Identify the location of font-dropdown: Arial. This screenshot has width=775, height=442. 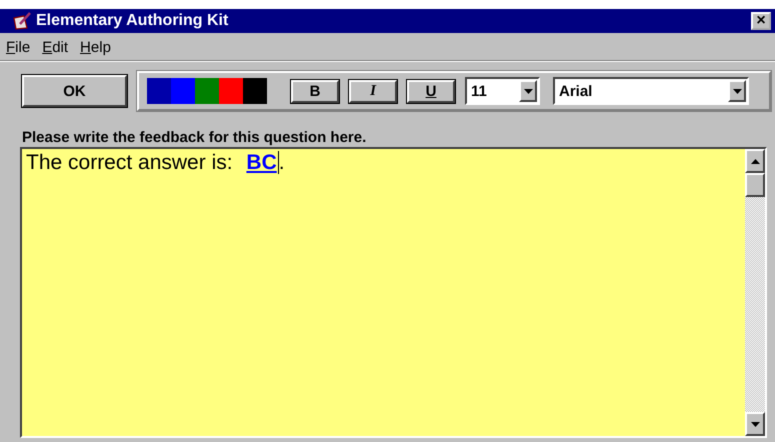
(651, 91).